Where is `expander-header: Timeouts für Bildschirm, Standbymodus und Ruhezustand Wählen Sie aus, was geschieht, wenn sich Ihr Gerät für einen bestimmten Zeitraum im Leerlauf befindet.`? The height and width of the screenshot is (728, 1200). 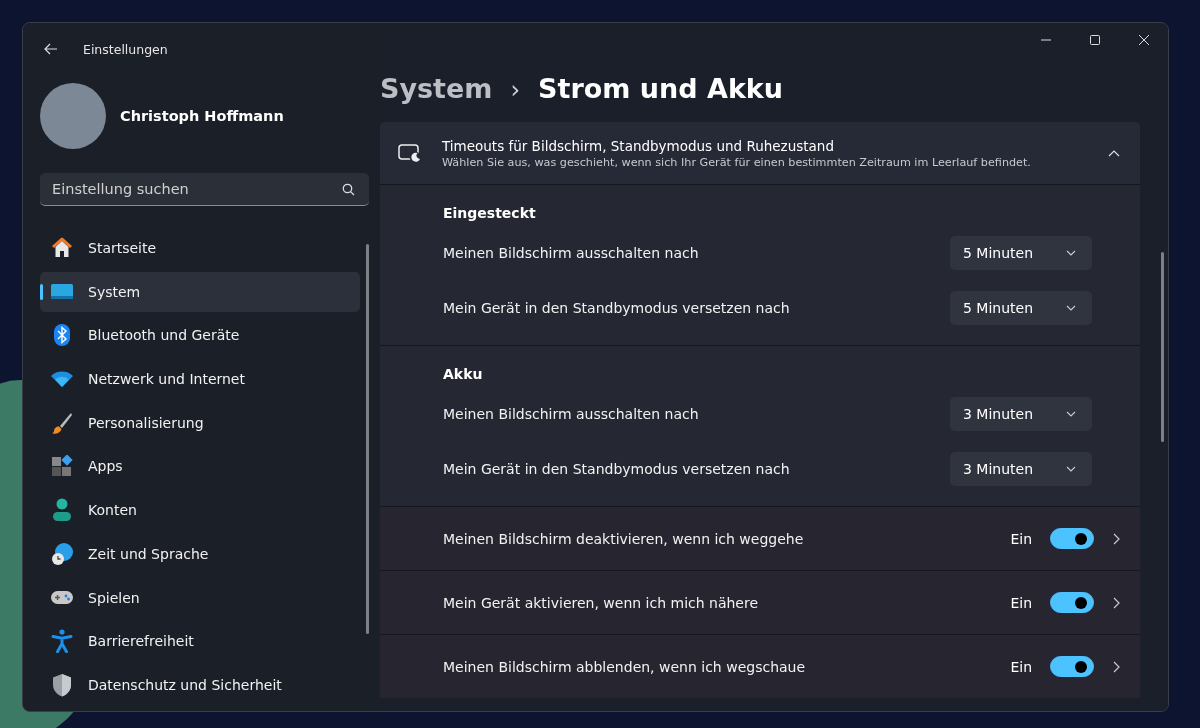
expander-header: Timeouts für Bildschirm, Standbymodus und Ruhezustand Wählen Sie aus, was geschieht, wenn sich Ihr Gerät für einen bestimmten Zeitraum im Leerlauf befindet. is located at coordinates (760, 153).